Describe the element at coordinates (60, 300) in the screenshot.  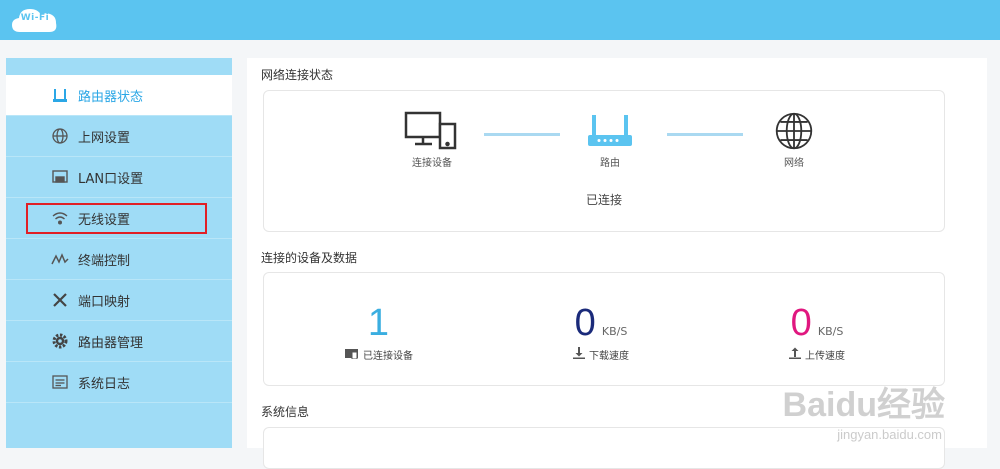
I see `tools-icon` at that location.